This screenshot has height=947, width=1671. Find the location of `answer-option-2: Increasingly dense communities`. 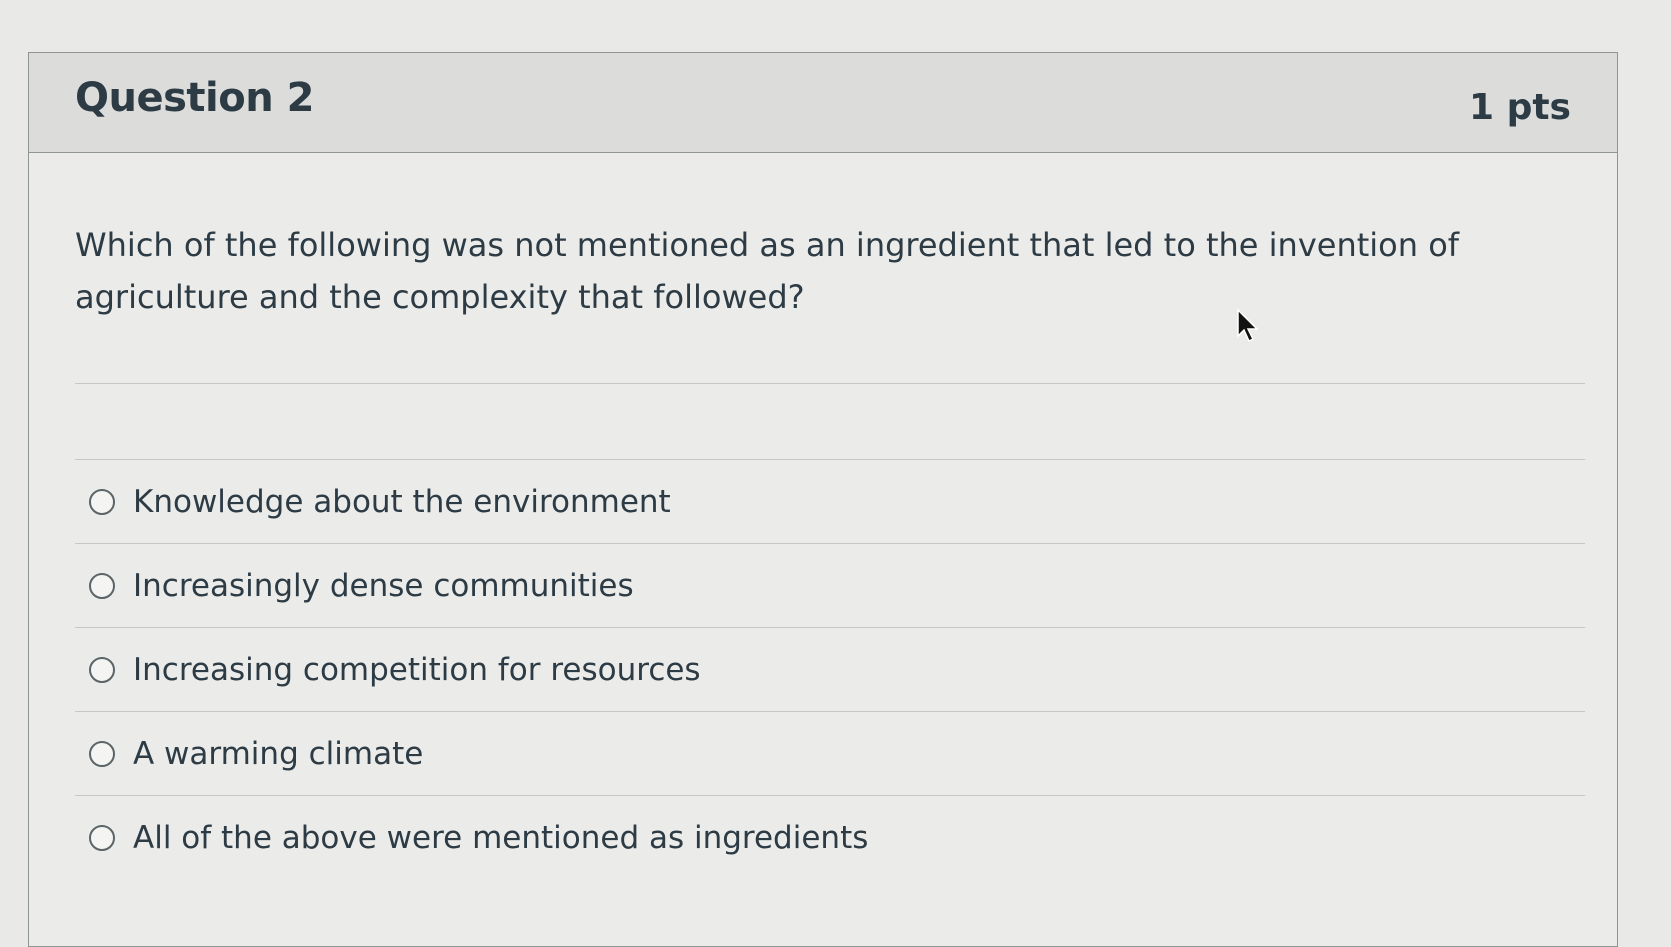

answer-option-2: Increasingly dense communities is located at coordinates (830, 586).